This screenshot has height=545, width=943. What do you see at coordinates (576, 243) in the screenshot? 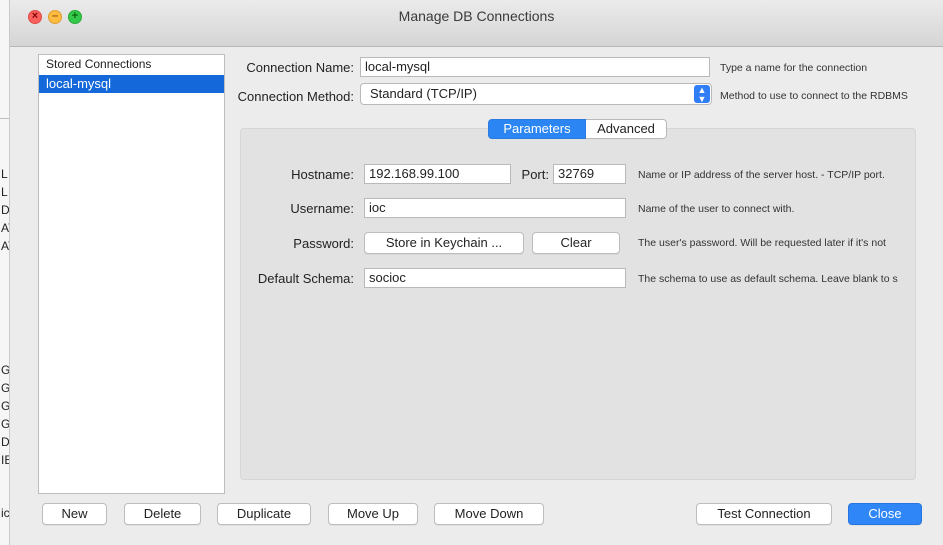
I see `clear-password-button: Clear` at bounding box center [576, 243].